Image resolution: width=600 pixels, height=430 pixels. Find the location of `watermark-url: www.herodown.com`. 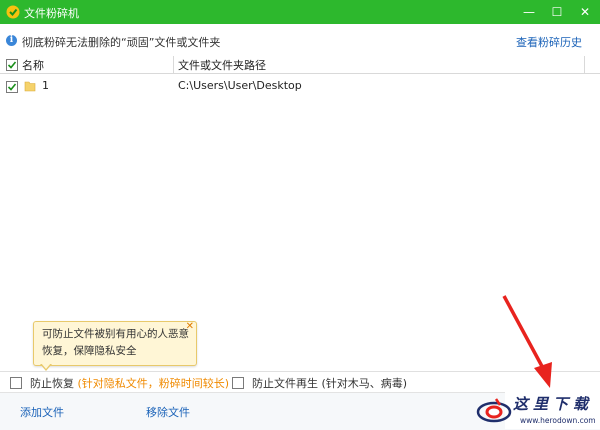

watermark-url: www.herodown.com is located at coordinates (558, 420).